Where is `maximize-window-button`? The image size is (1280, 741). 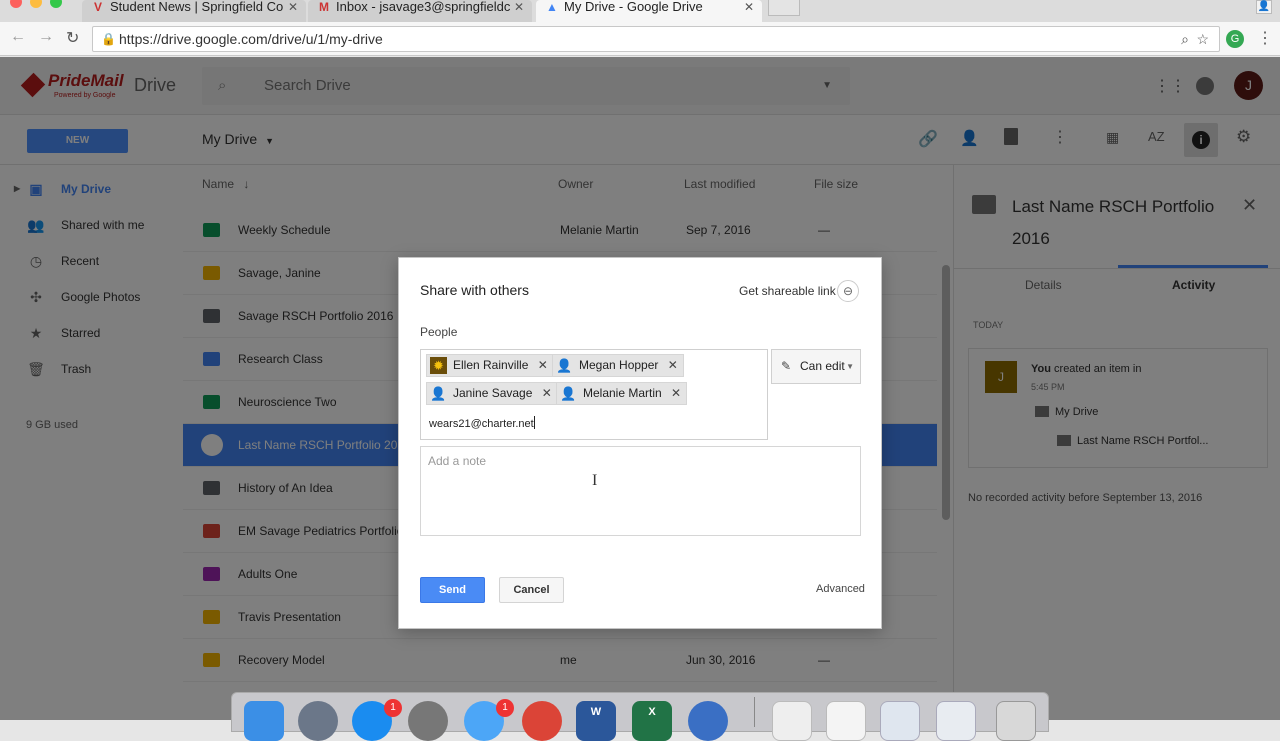 maximize-window-button is located at coordinates (56, 4).